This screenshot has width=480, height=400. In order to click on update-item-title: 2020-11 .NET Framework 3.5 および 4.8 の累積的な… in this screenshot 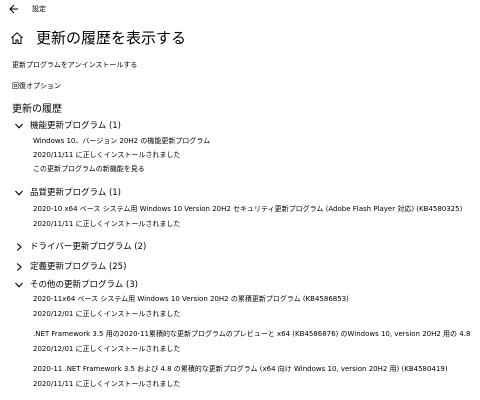, I will do `click(240, 369)`.